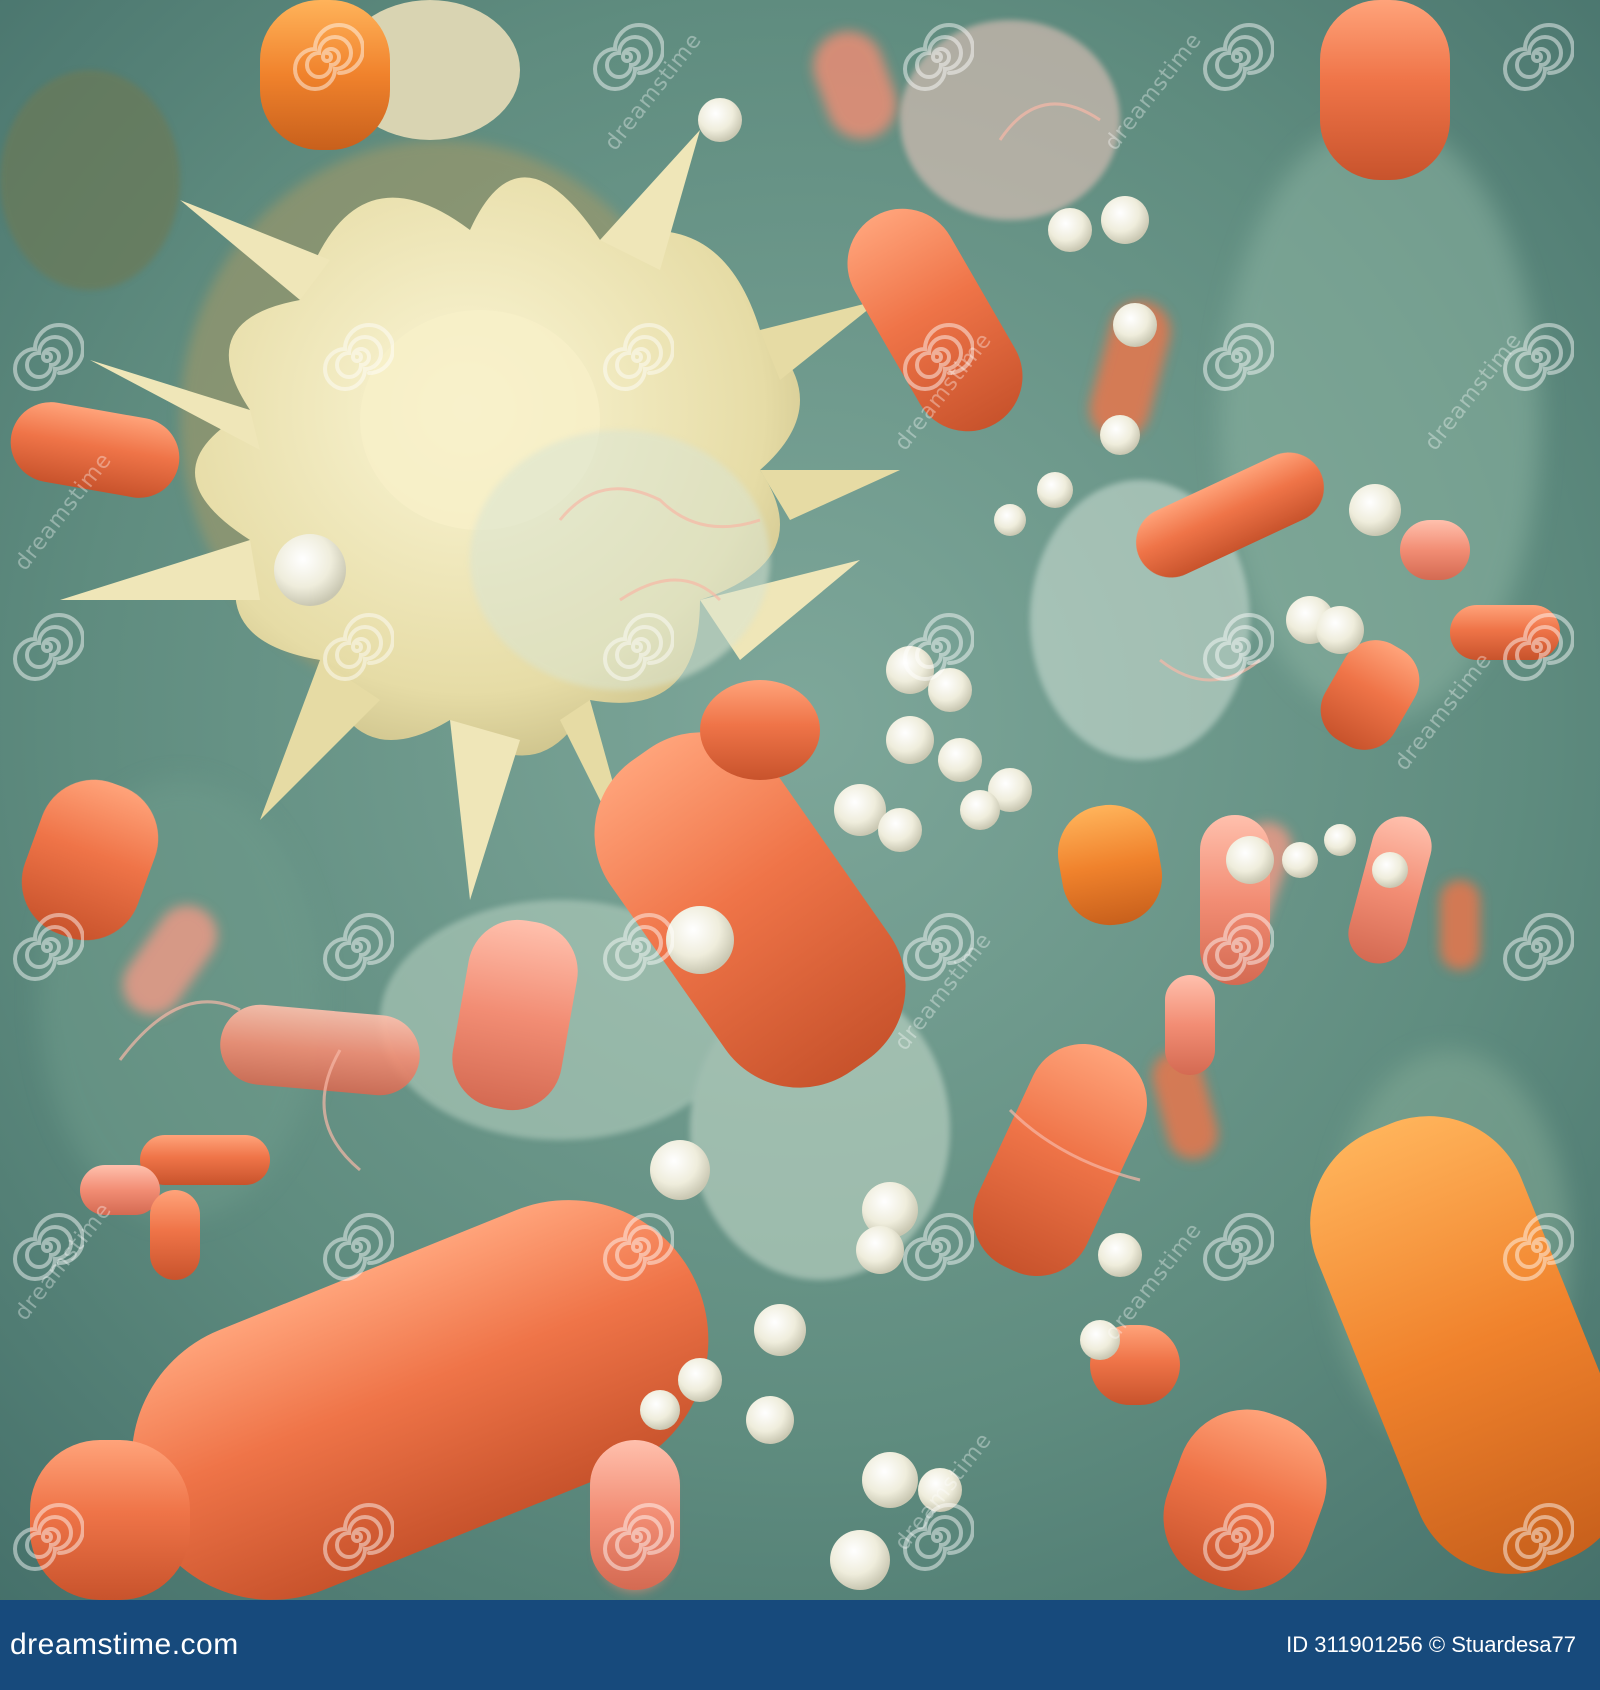  I want to click on author-credit: © Stuardesa77, so click(1502, 1644).